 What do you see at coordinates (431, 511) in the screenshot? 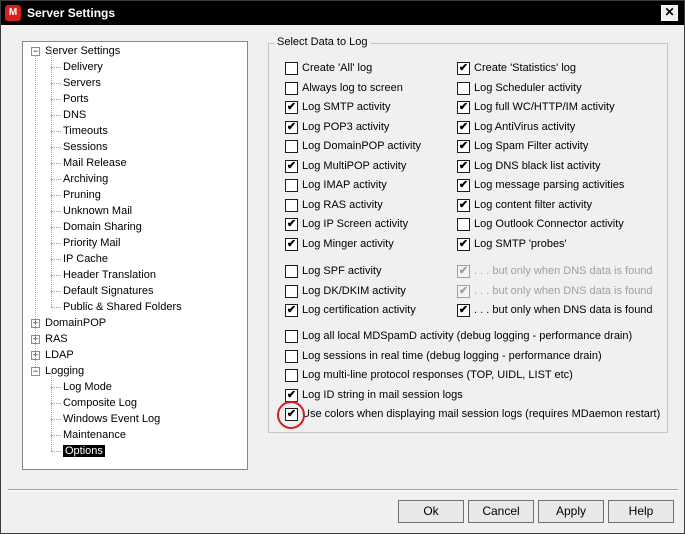
I see `ok-button: Ok` at bounding box center [431, 511].